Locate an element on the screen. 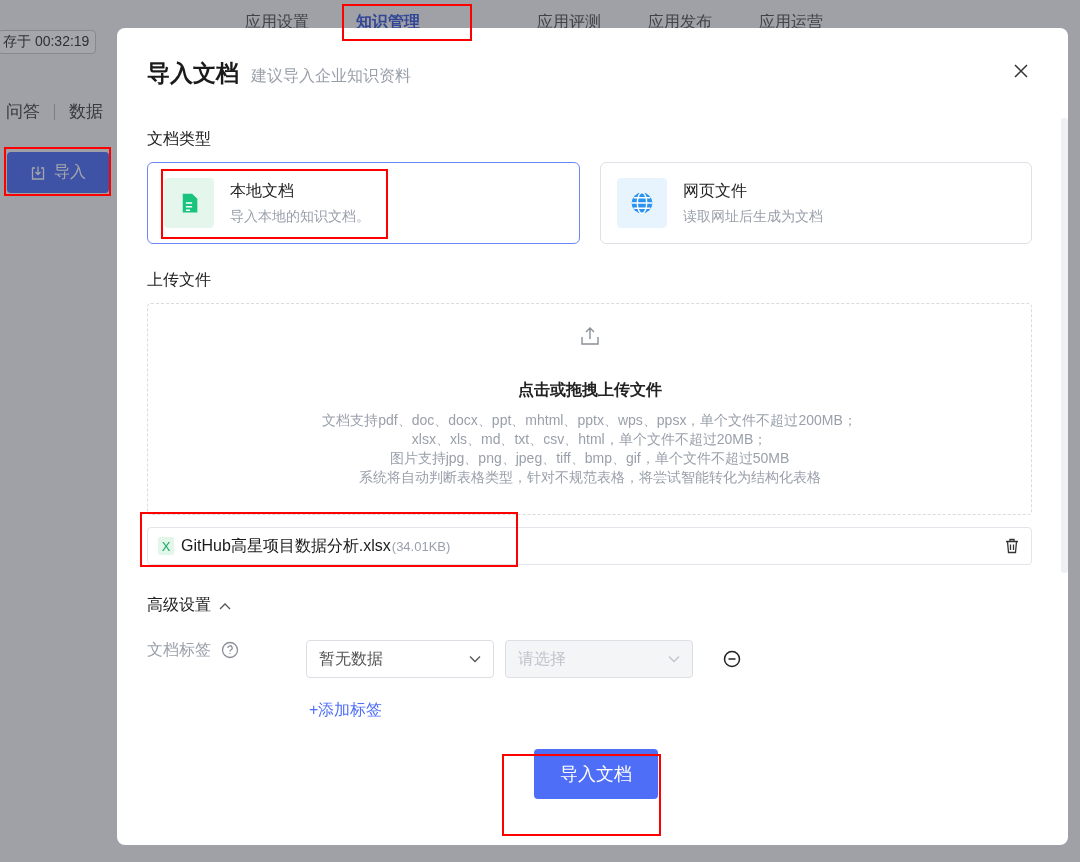 The height and width of the screenshot is (862, 1080). import-document-button: 导入文档 is located at coordinates (595, 774).